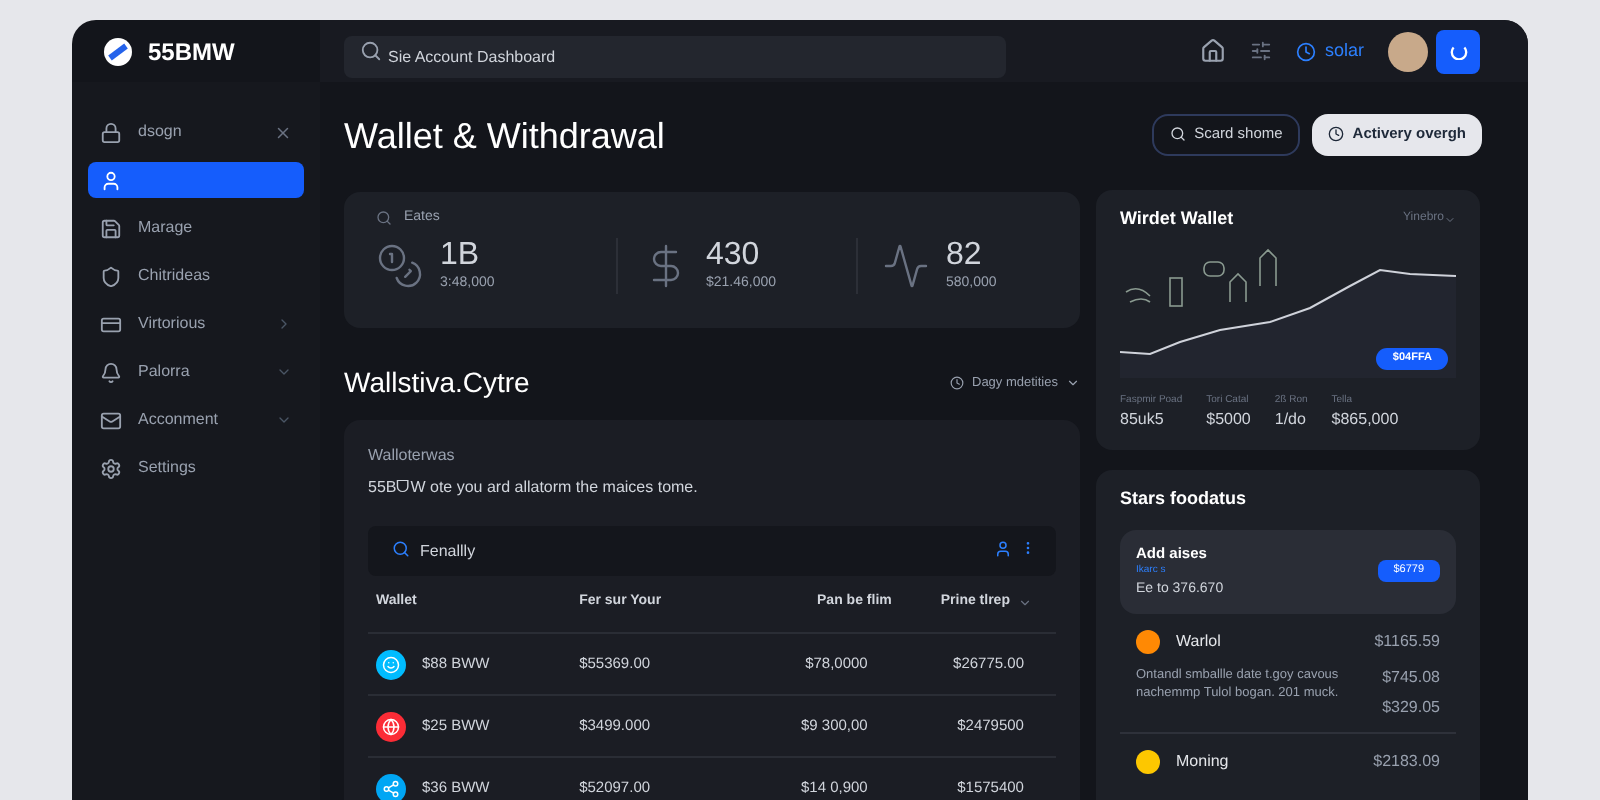  Describe the element at coordinates (1407, 641) in the screenshot. I see `entry-amount: $1165.59` at that location.